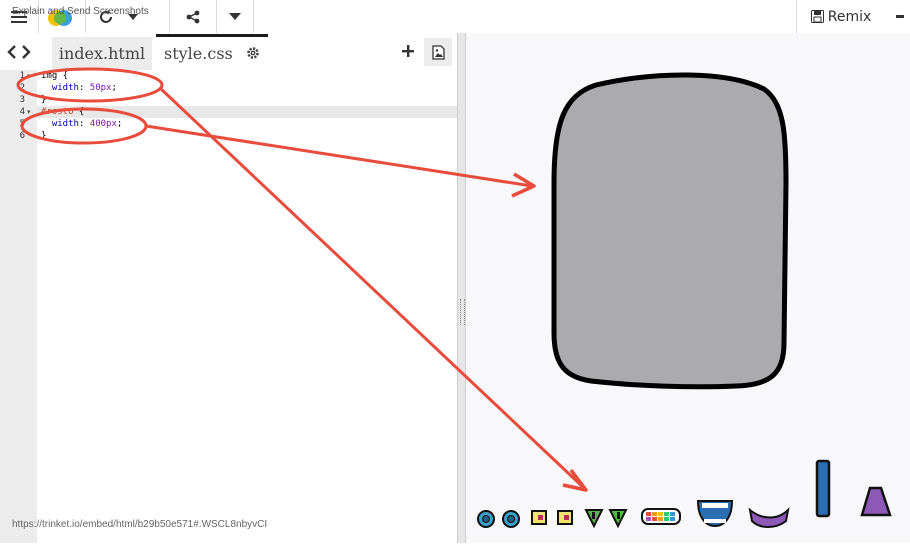  I want to click on resize-grip, so click(462, 312).